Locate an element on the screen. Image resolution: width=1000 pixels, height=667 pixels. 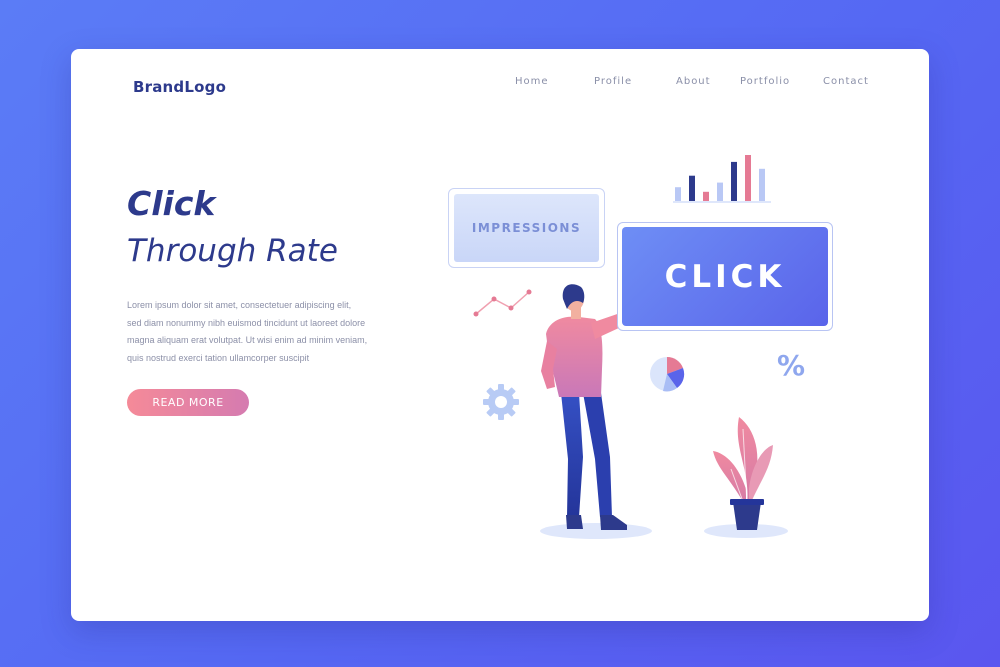
impressions-label: IMPRESSIONS is located at coordinates (526, 228).